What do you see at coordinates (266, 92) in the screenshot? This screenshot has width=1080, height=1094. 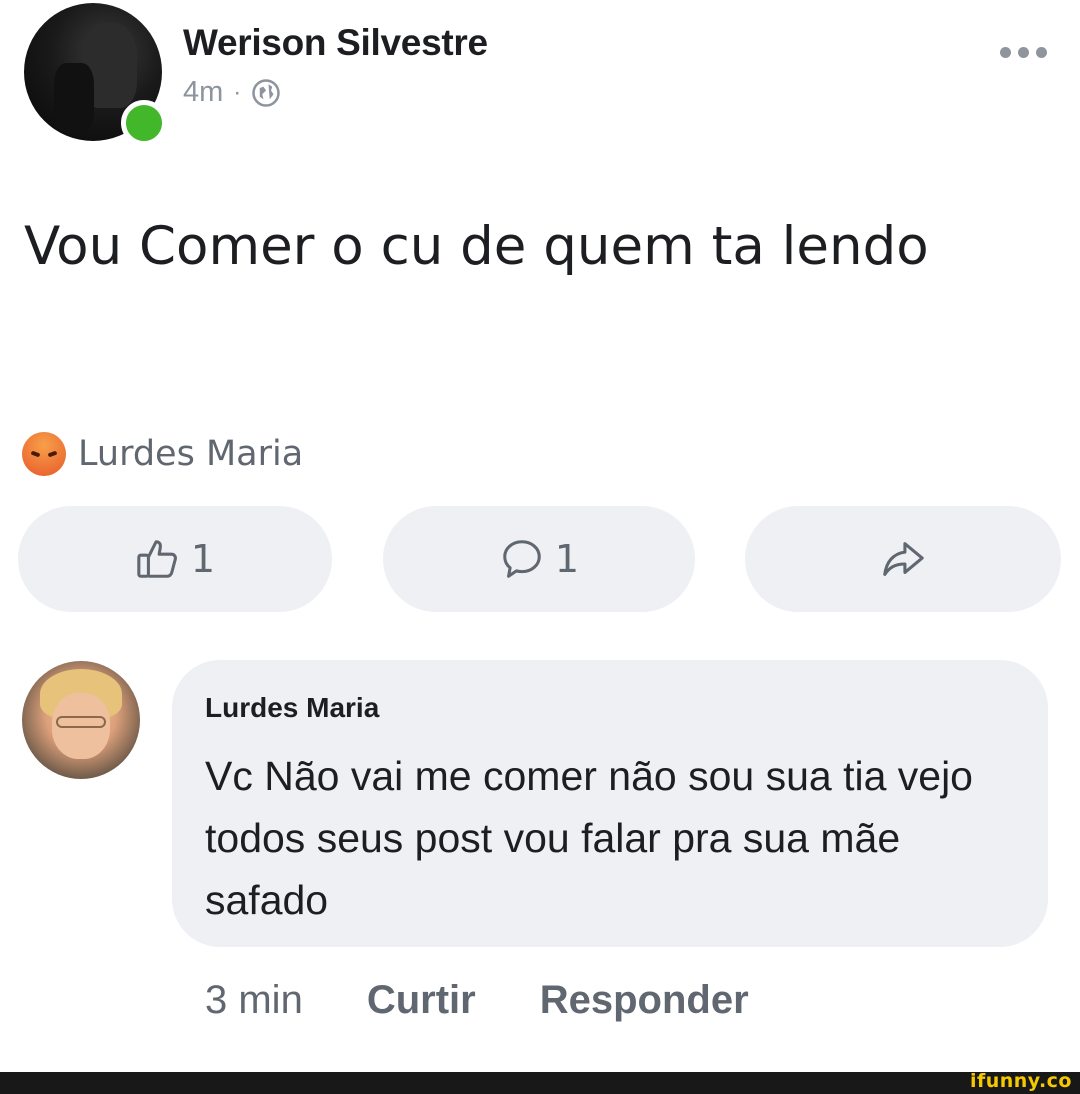 I see `globe-icon` at bounding box center [266, 92].